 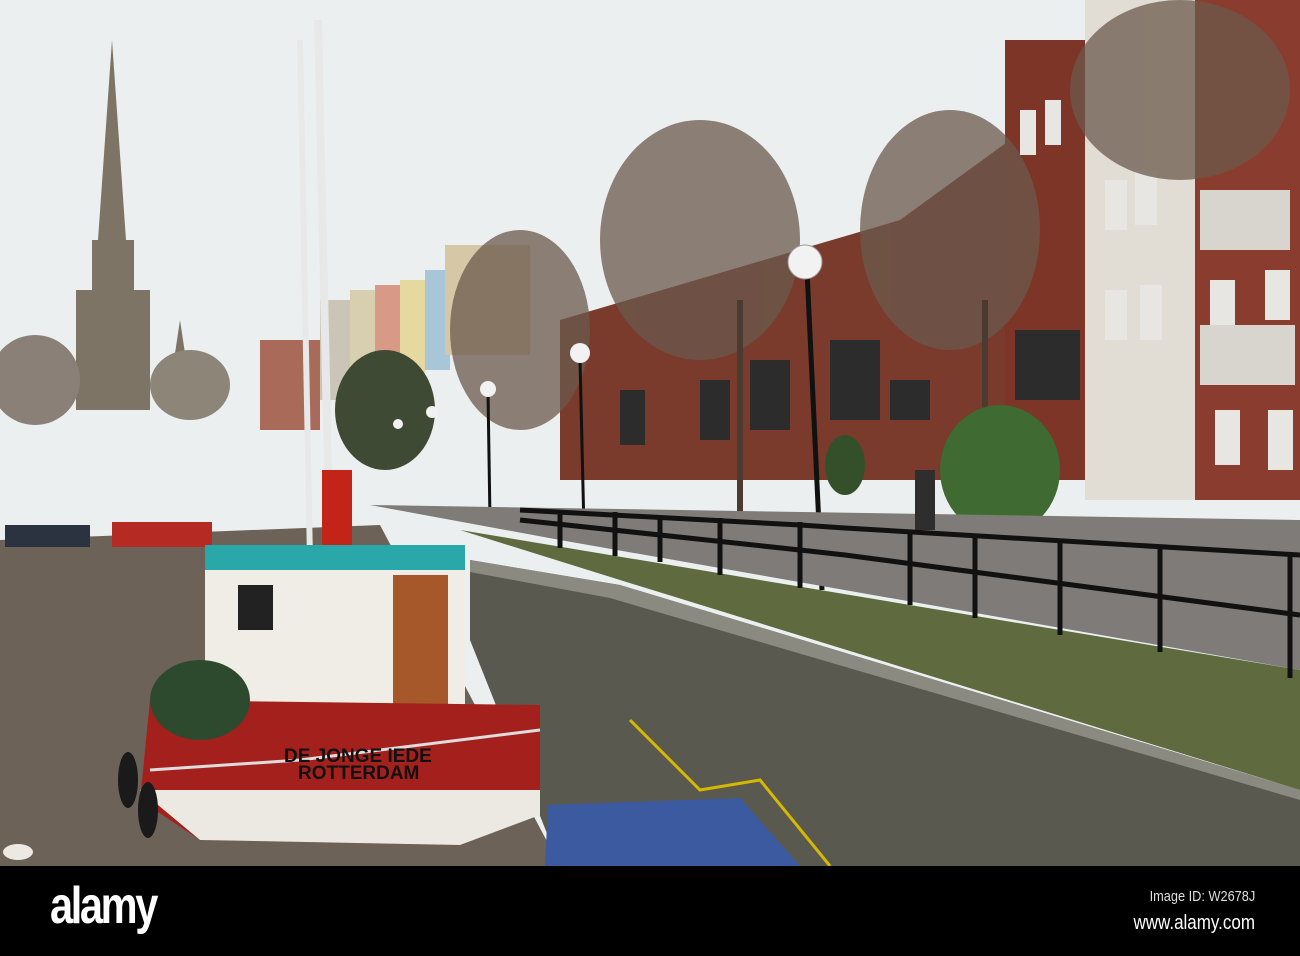 What do you see at coordinates (18, 852) in the screenshot?
I see `swan` at bounding box center [18, 852].